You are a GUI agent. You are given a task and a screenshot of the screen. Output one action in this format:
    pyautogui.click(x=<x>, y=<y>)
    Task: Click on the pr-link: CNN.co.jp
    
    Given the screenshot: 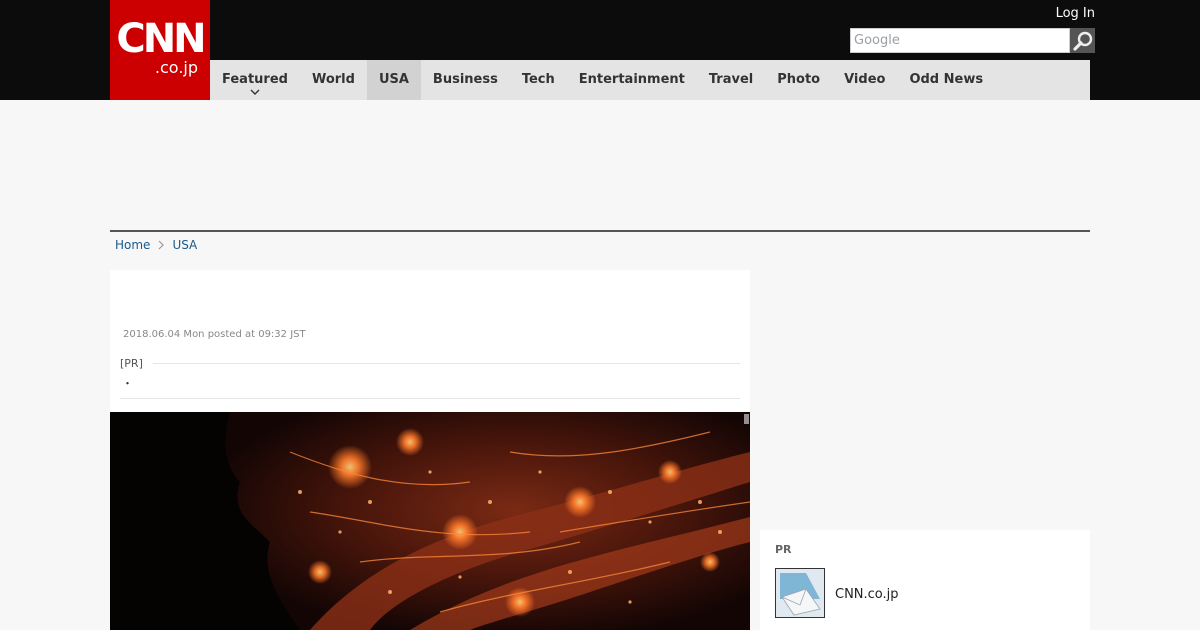 What is the action you would take?
    pyautogui.click(x=867, y=594)
    